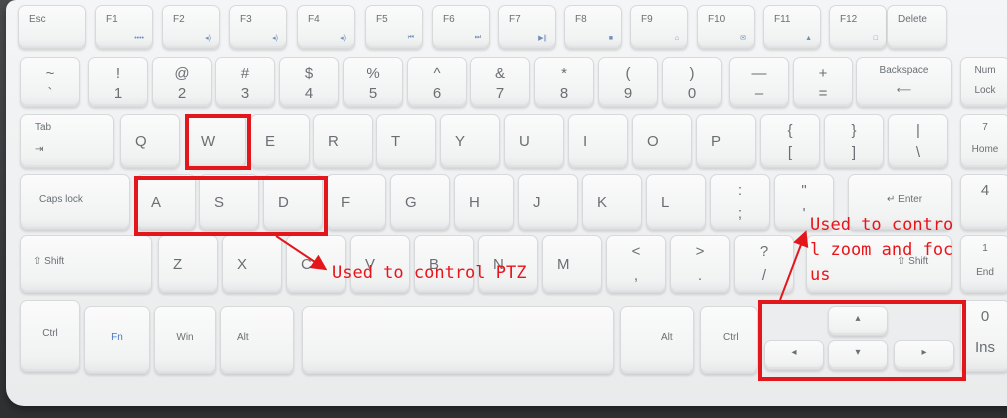 The image size is (1007, 418). I want to click on annotation-zoom-focus-line: Used to contro, so click(882, 225).